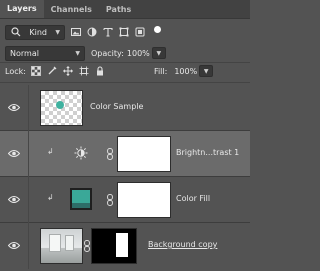  I want to click on layer-row-color-sample: Color Sample, so click(125, 108).